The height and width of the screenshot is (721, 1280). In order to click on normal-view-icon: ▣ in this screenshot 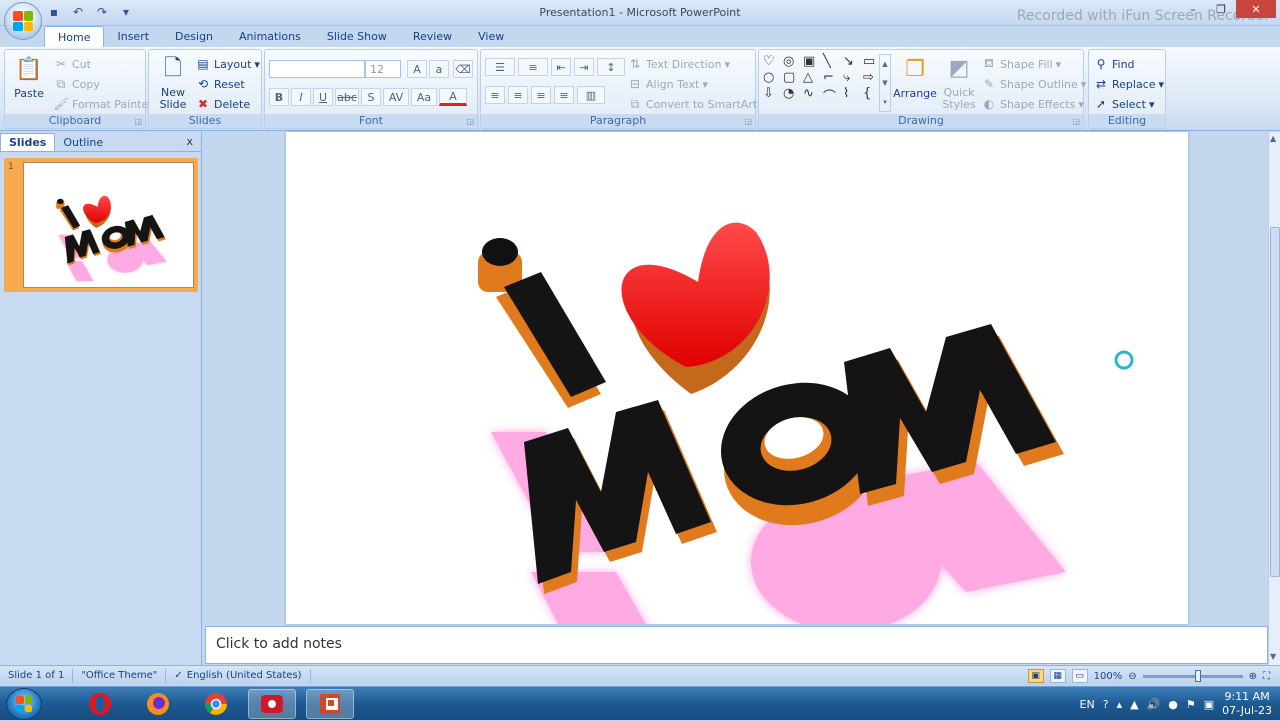, I will do `click(1035, 676)`.